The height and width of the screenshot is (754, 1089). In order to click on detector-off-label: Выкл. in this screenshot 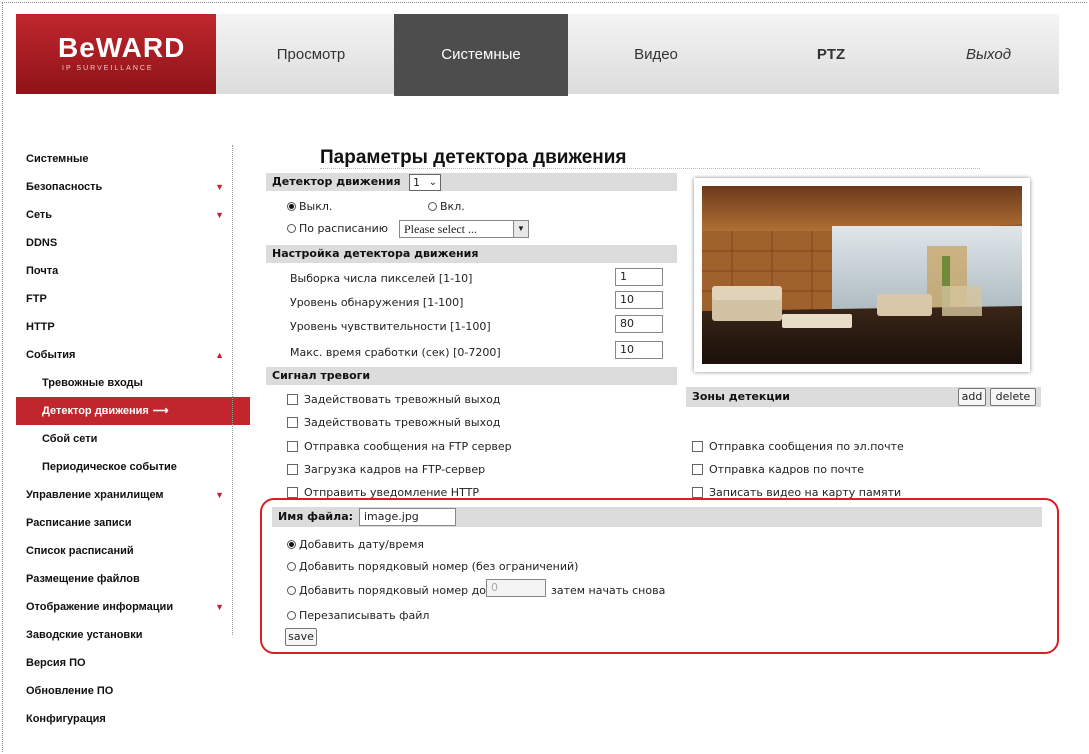, I will do `click(316, 206)`.